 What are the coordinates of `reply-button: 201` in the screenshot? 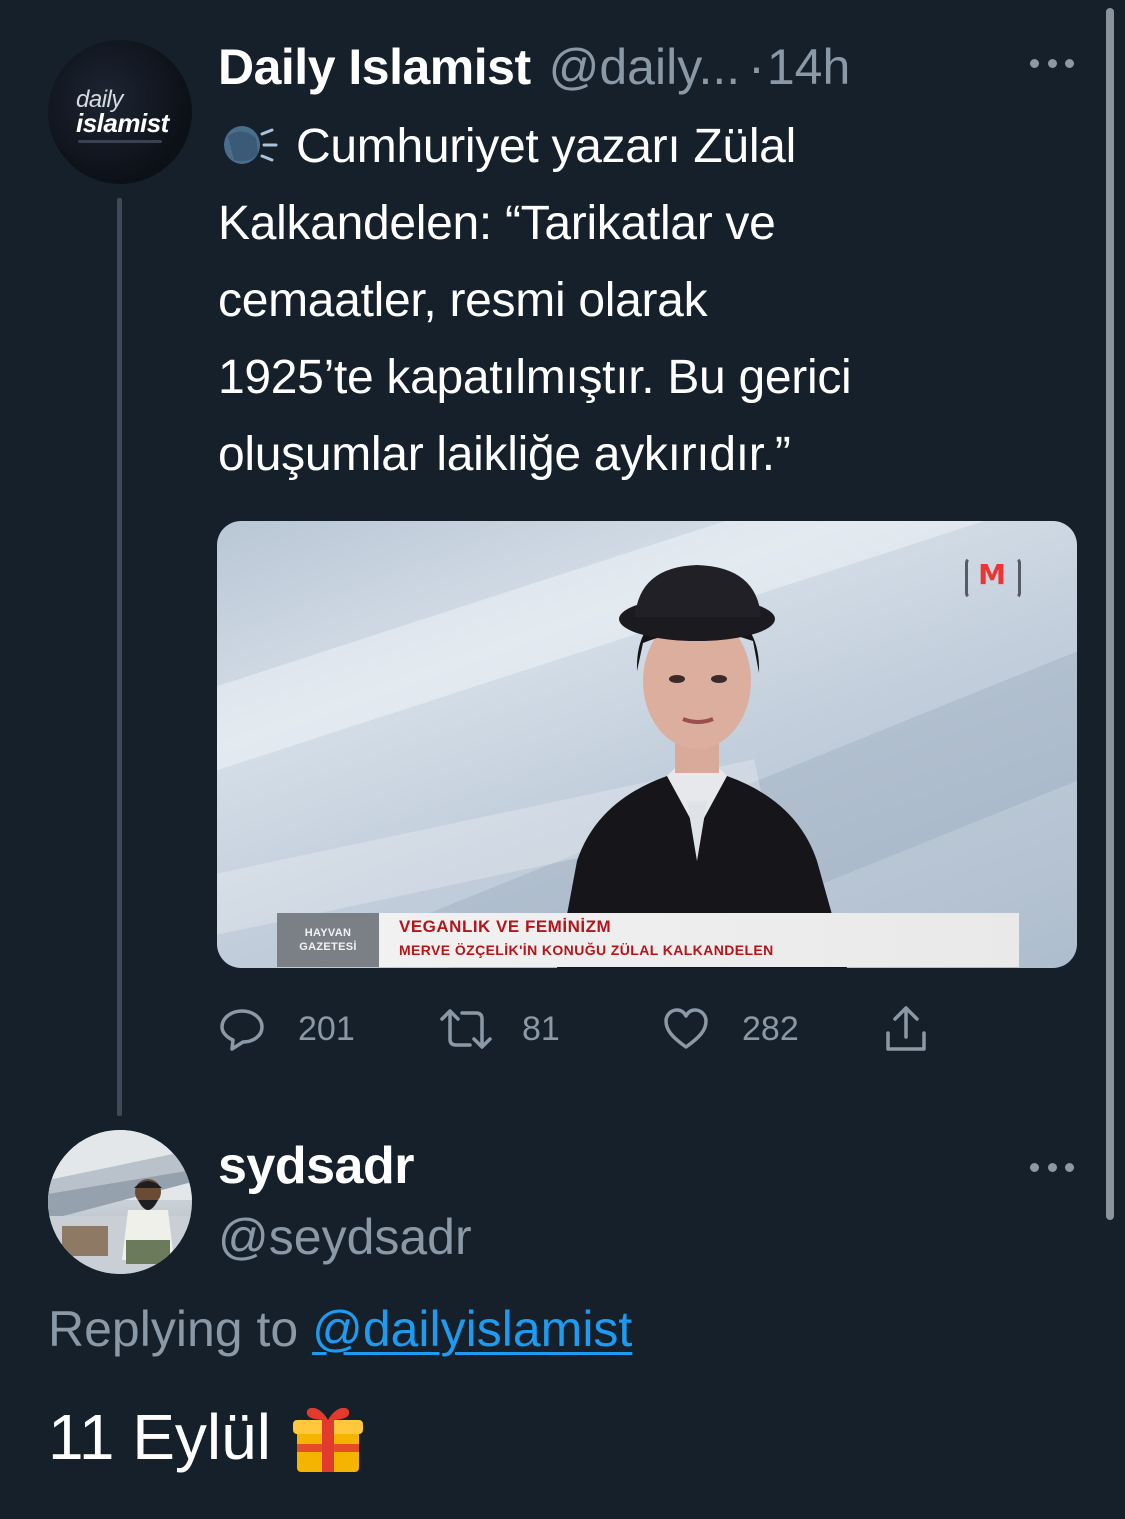 It's located at (286, 1029).